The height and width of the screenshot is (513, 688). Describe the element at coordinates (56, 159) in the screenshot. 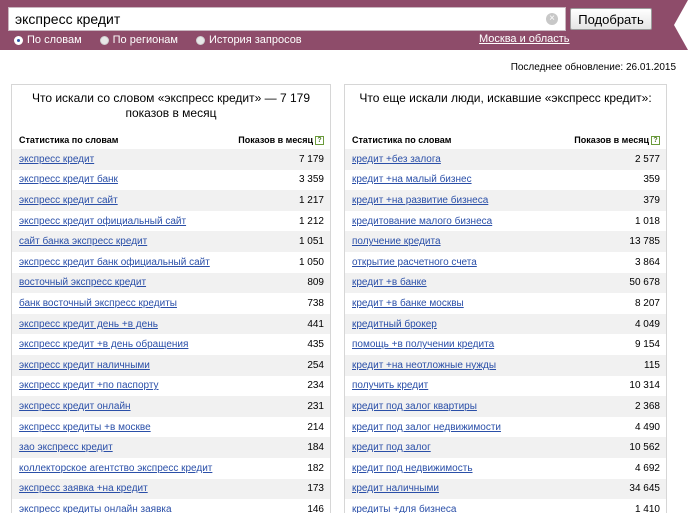

I see `phrase-link: экспресс кредит` at that location.